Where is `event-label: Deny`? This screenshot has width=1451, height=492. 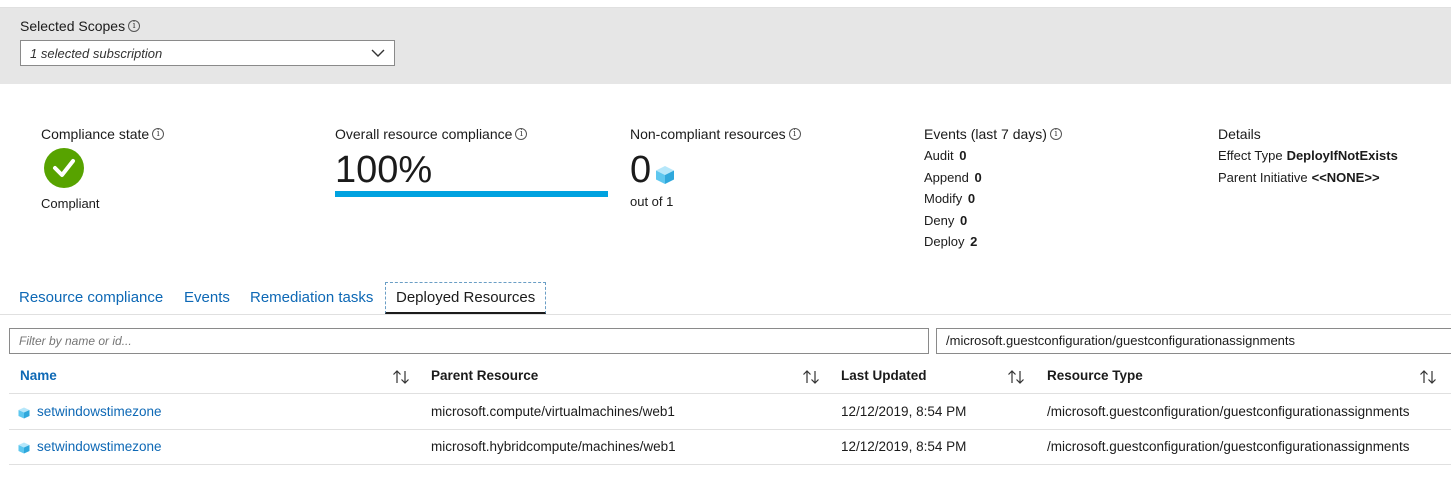 event-label: Deny is located at coordinates (939, 220).